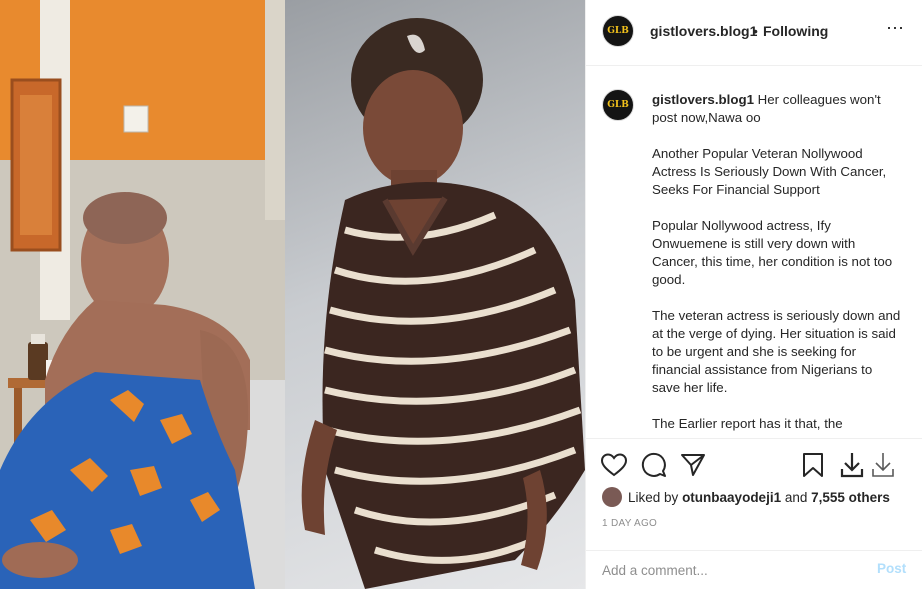 The image size is (922, 589). What do you see at coordinates (895, 28) in the screenshot?
I see `more-options-icon: ⋯` at bounding box center [895, 28].